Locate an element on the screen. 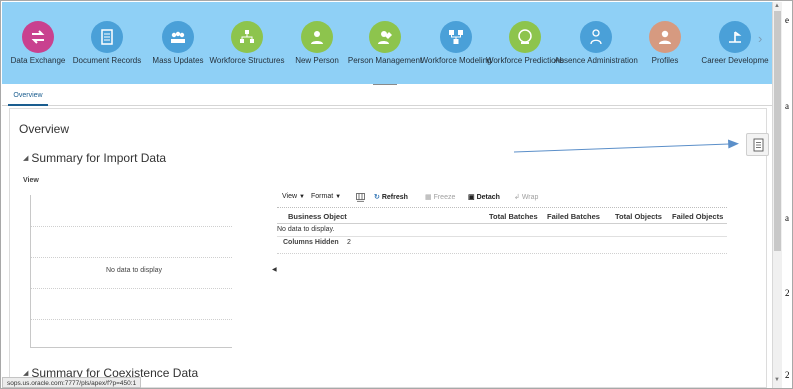  annotation-arrow is located at coordinates (626, 146).